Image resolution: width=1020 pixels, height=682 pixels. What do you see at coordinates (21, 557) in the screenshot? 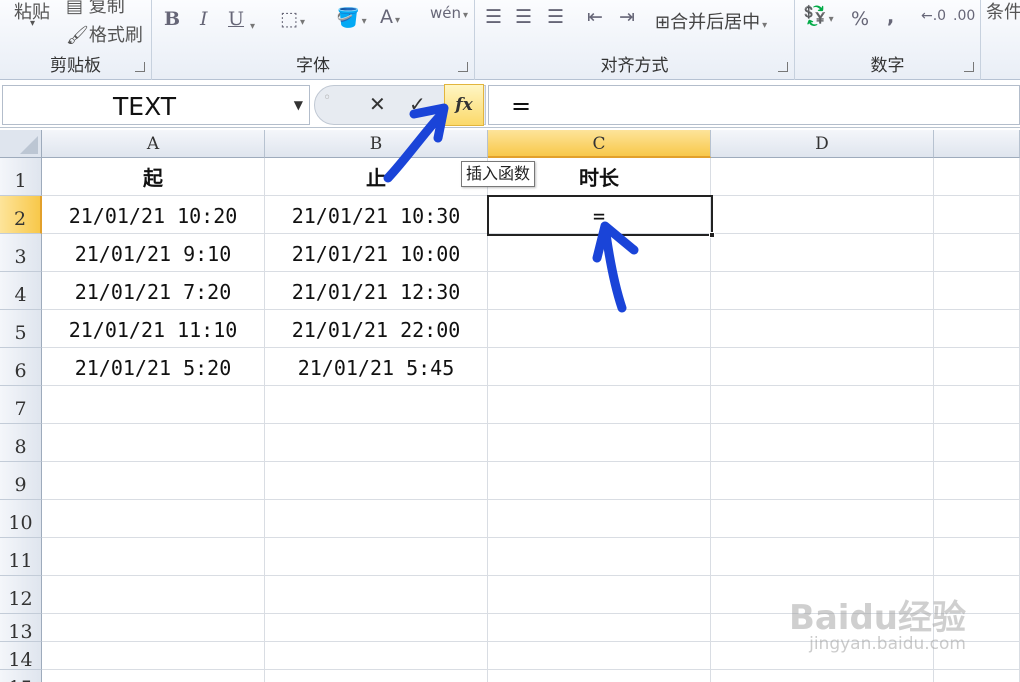
I see `row-header-11: 11` at bounding box center [21, 557].